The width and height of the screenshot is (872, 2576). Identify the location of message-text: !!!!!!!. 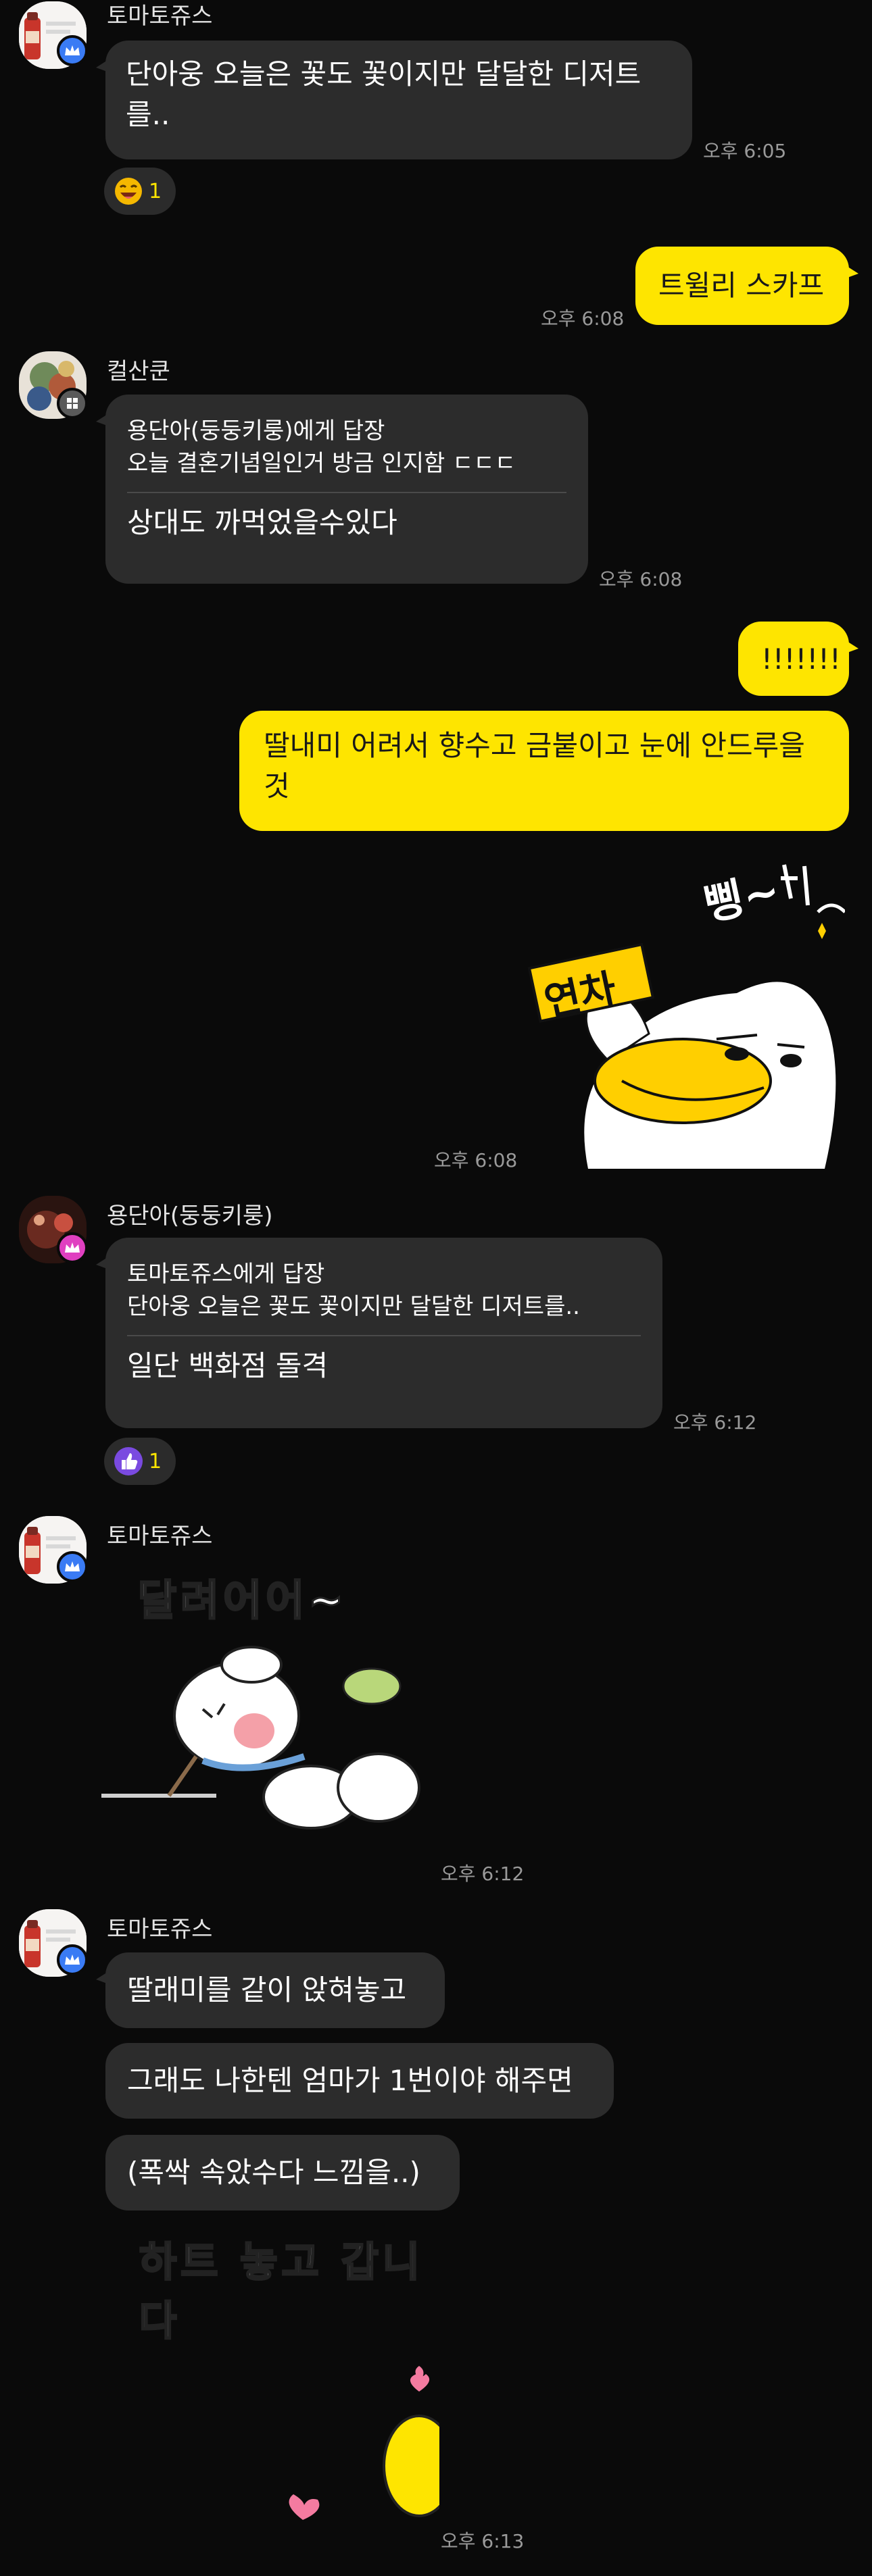
(801, 659).